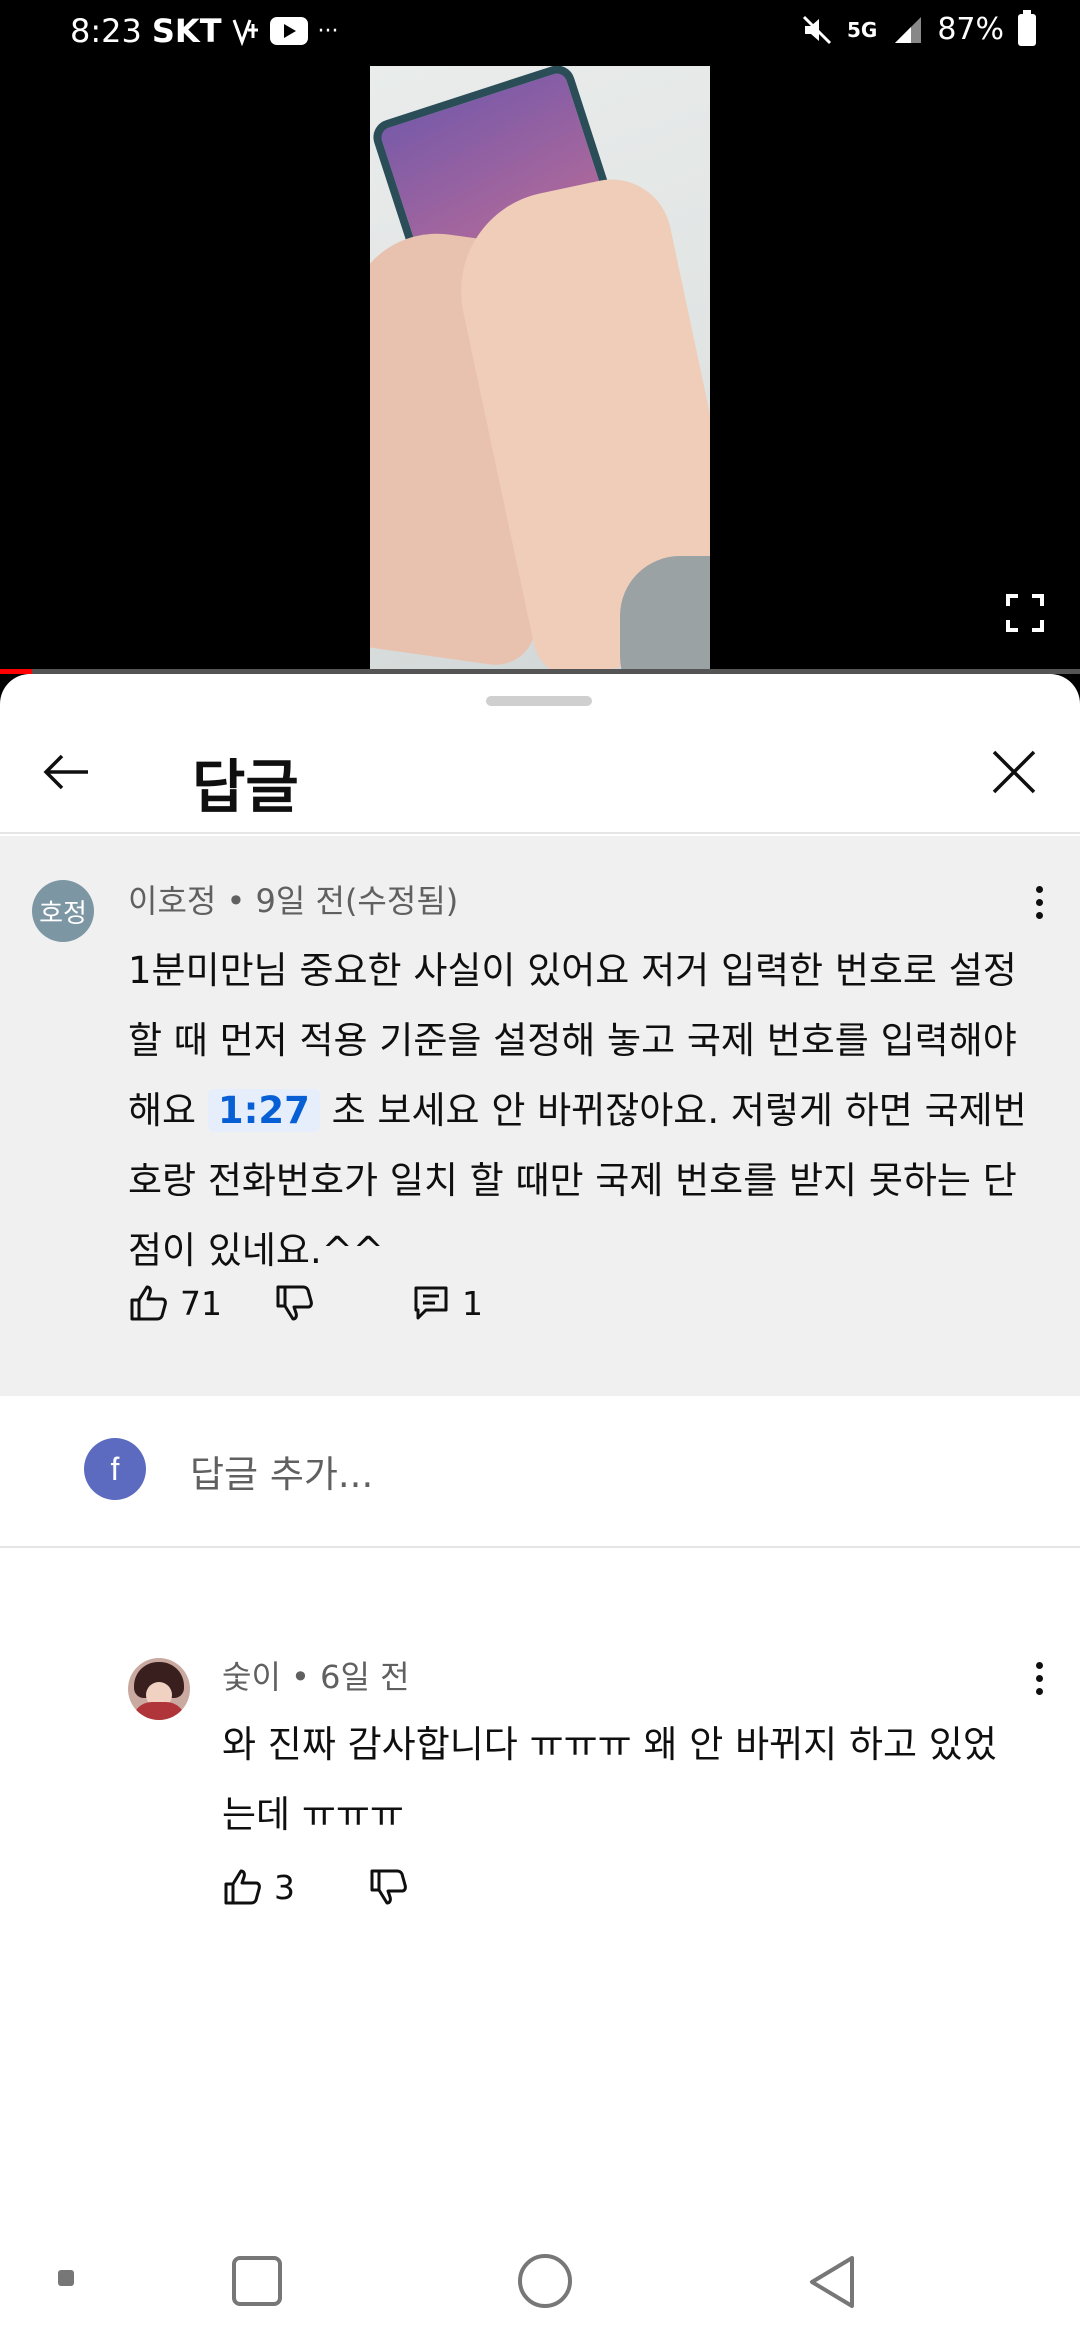 Image resolution: width=1080 pixels, height=2340 pixels. I want to click on nav-dot-icon, so click(66, 2278).